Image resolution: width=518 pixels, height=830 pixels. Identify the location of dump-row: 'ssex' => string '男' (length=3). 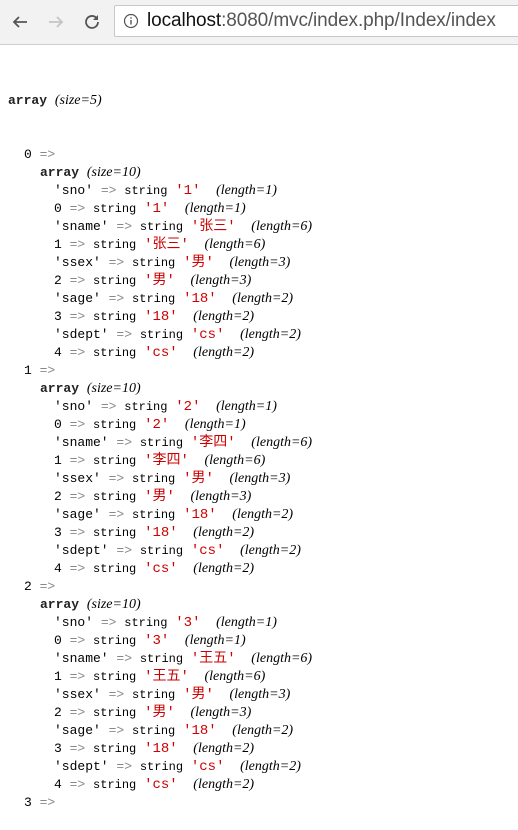
(160, 263).